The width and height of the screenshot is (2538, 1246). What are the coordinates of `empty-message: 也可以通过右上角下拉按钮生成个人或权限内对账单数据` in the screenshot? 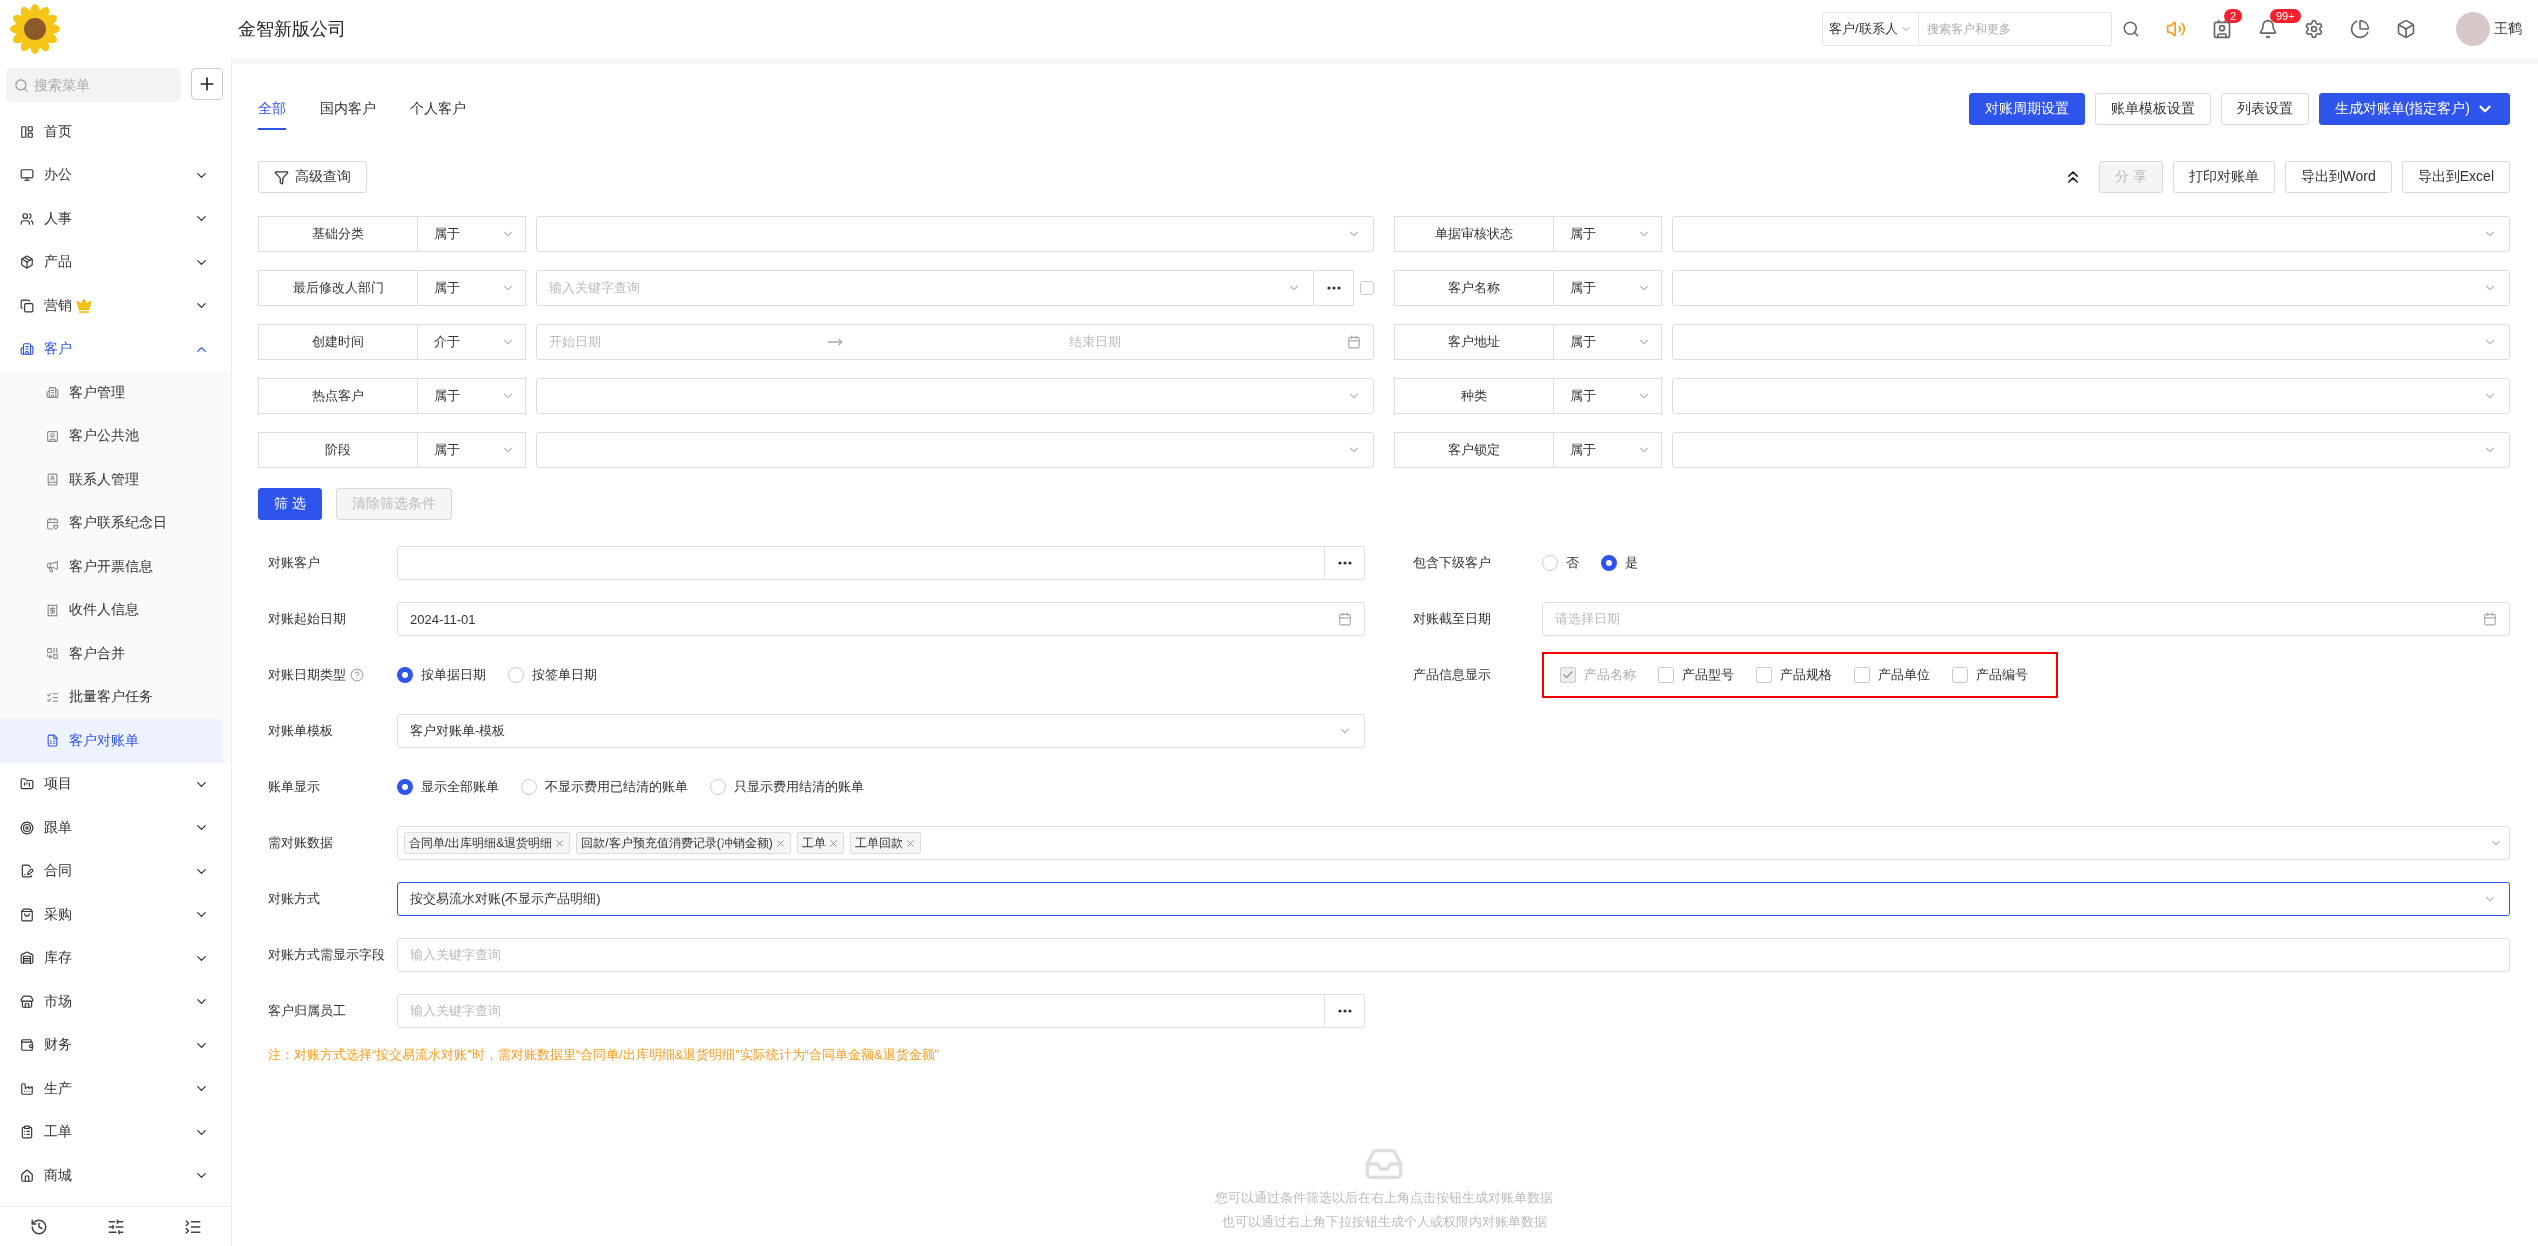 It's located at (1384, 1222).